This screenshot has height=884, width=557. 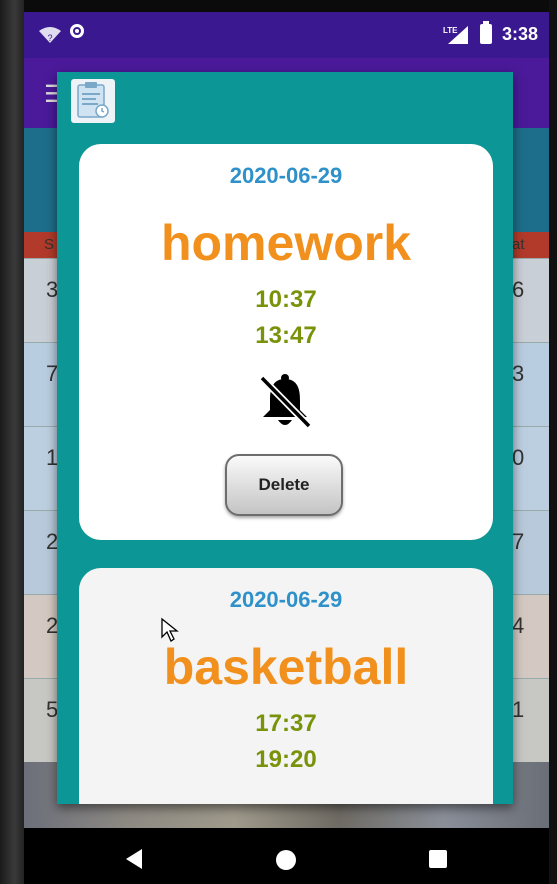 I want to click on event-title: homework, so click(x=286, y=243).